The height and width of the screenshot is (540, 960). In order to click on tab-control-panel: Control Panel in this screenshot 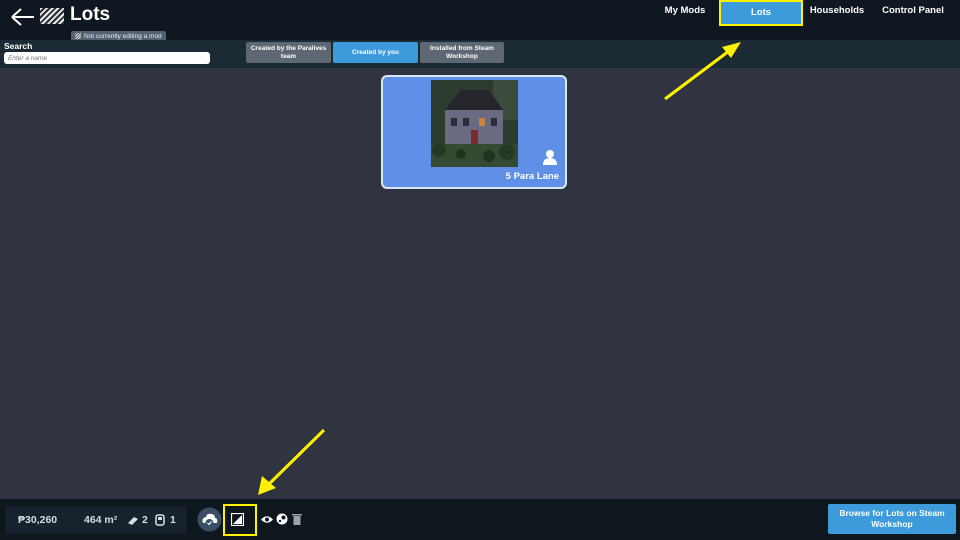, I will do `click(913, 12)`.